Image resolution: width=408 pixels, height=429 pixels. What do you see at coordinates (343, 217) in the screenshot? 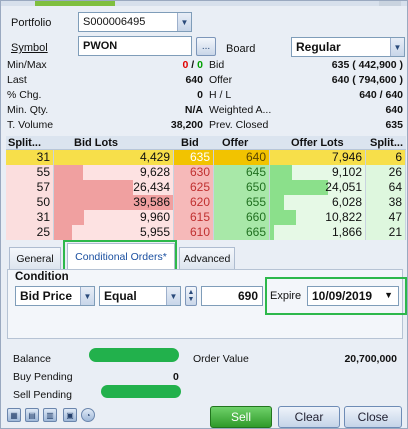
I see `cell-offer-lots: 10,822` at bounding box center [343, 217].